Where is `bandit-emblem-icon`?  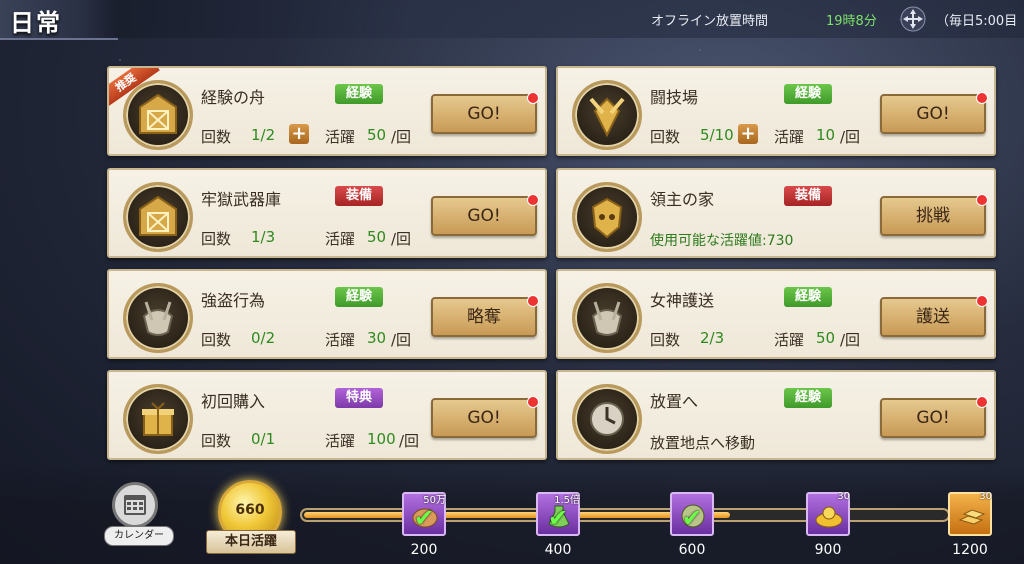 bandit-emblem-icon is located at coordinates (158, 318).